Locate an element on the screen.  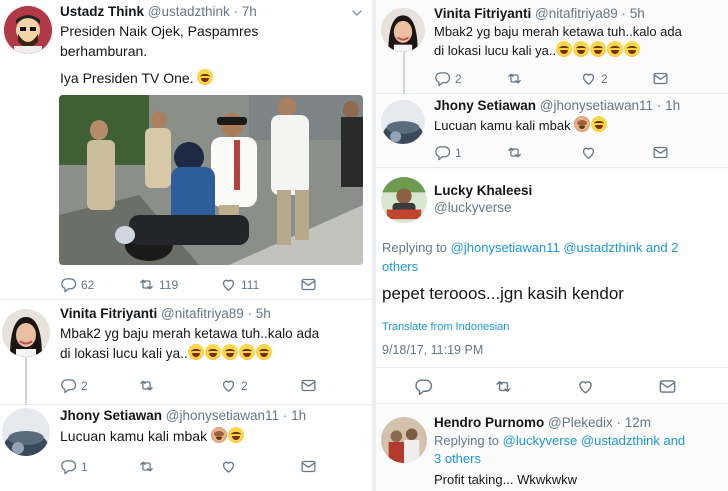
tweet-timestamp: 9/18/17, 11:19 PM is located at coordinates (432, 350).